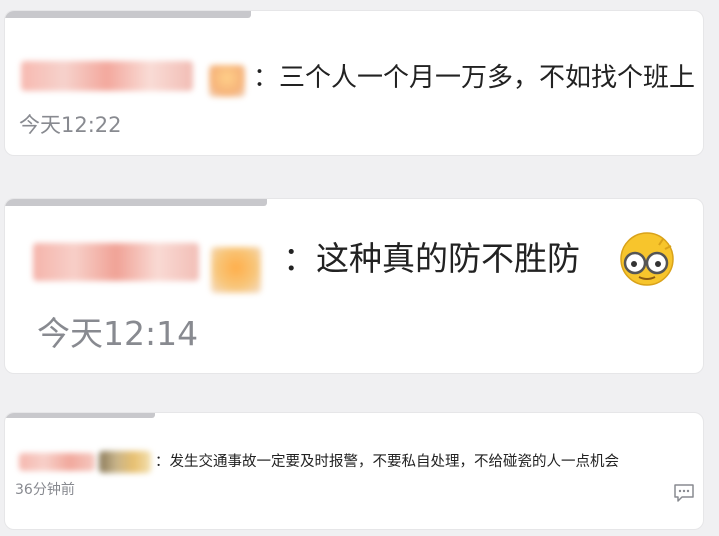 The height and width of the screenshot is (536, 719). Describe the element at coordinates (45, 490) in the screenshot. I see `comment-timestamp: 36分钟前` at that location.